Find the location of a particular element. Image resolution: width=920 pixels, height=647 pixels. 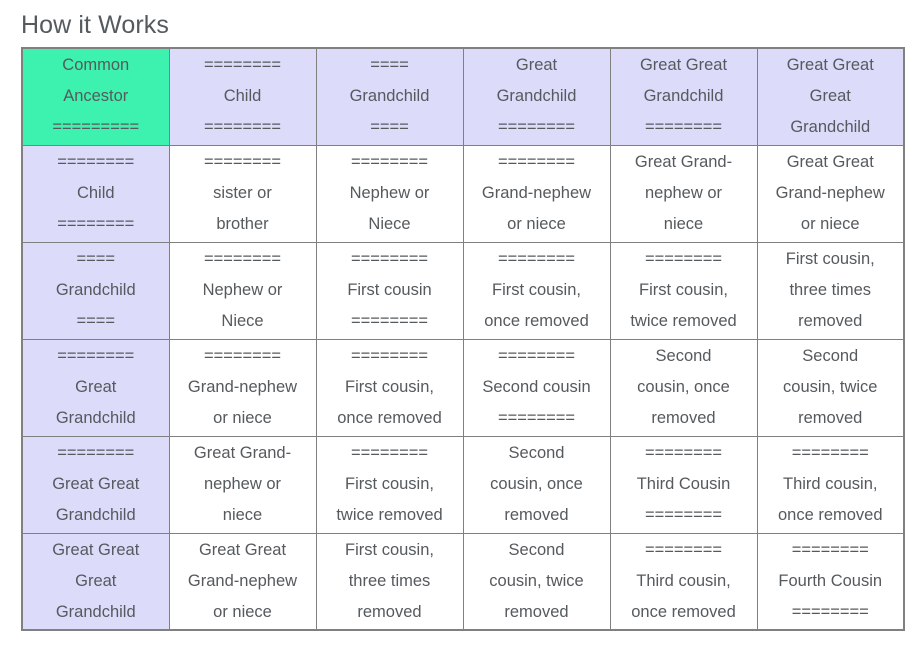

cell-text: Great Great Grandchild ======== is located at coordinates (683, 96).